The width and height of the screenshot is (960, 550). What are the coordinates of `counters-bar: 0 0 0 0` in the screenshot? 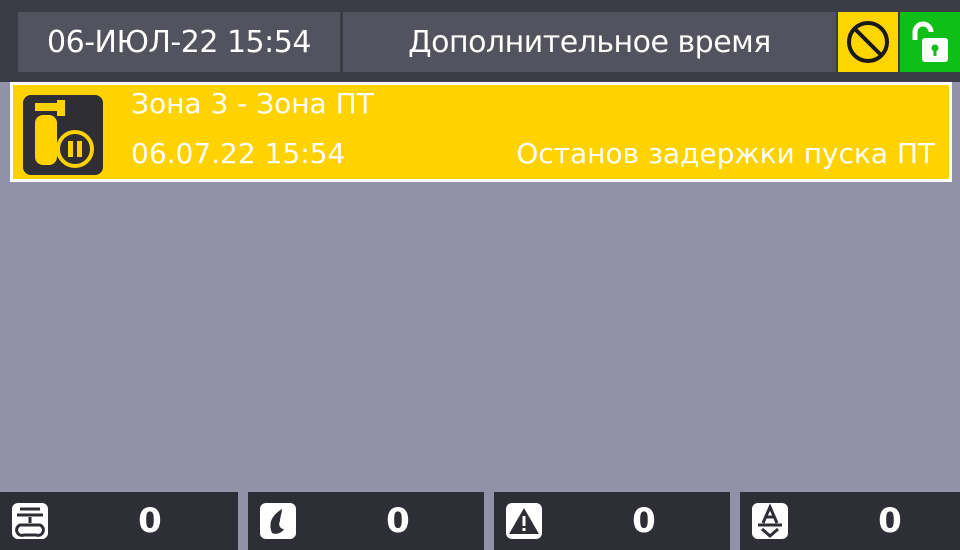 It's located at (480, 521).